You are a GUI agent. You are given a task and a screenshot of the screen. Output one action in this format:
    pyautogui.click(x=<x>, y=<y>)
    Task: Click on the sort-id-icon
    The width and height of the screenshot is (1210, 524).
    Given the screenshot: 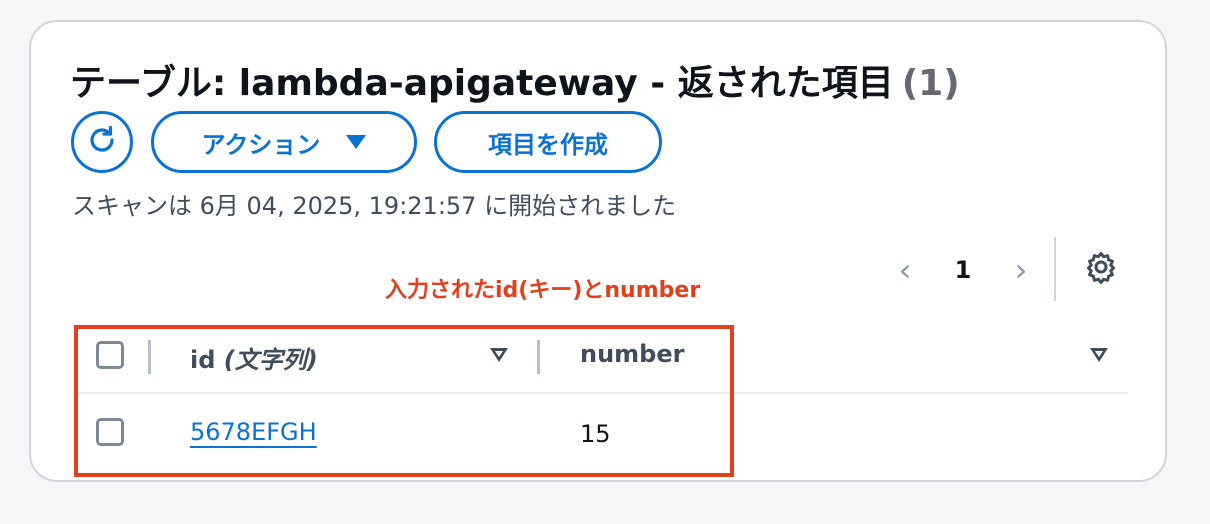 What is the action you would take?
    pyautogui.click(x=499, y=355)
    